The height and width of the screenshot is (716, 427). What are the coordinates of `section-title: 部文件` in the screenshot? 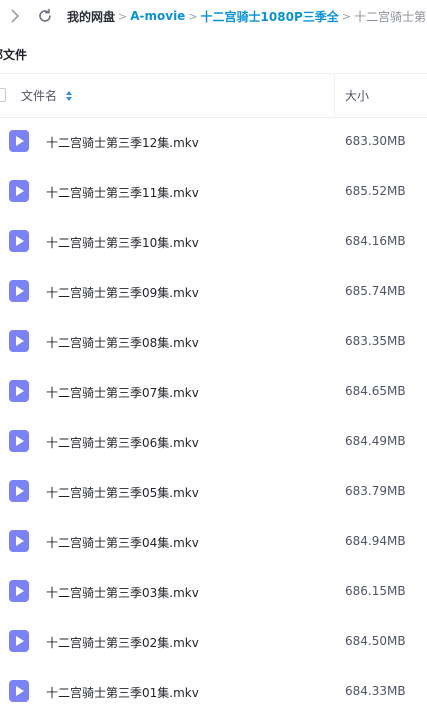 It's located at (14, 55).